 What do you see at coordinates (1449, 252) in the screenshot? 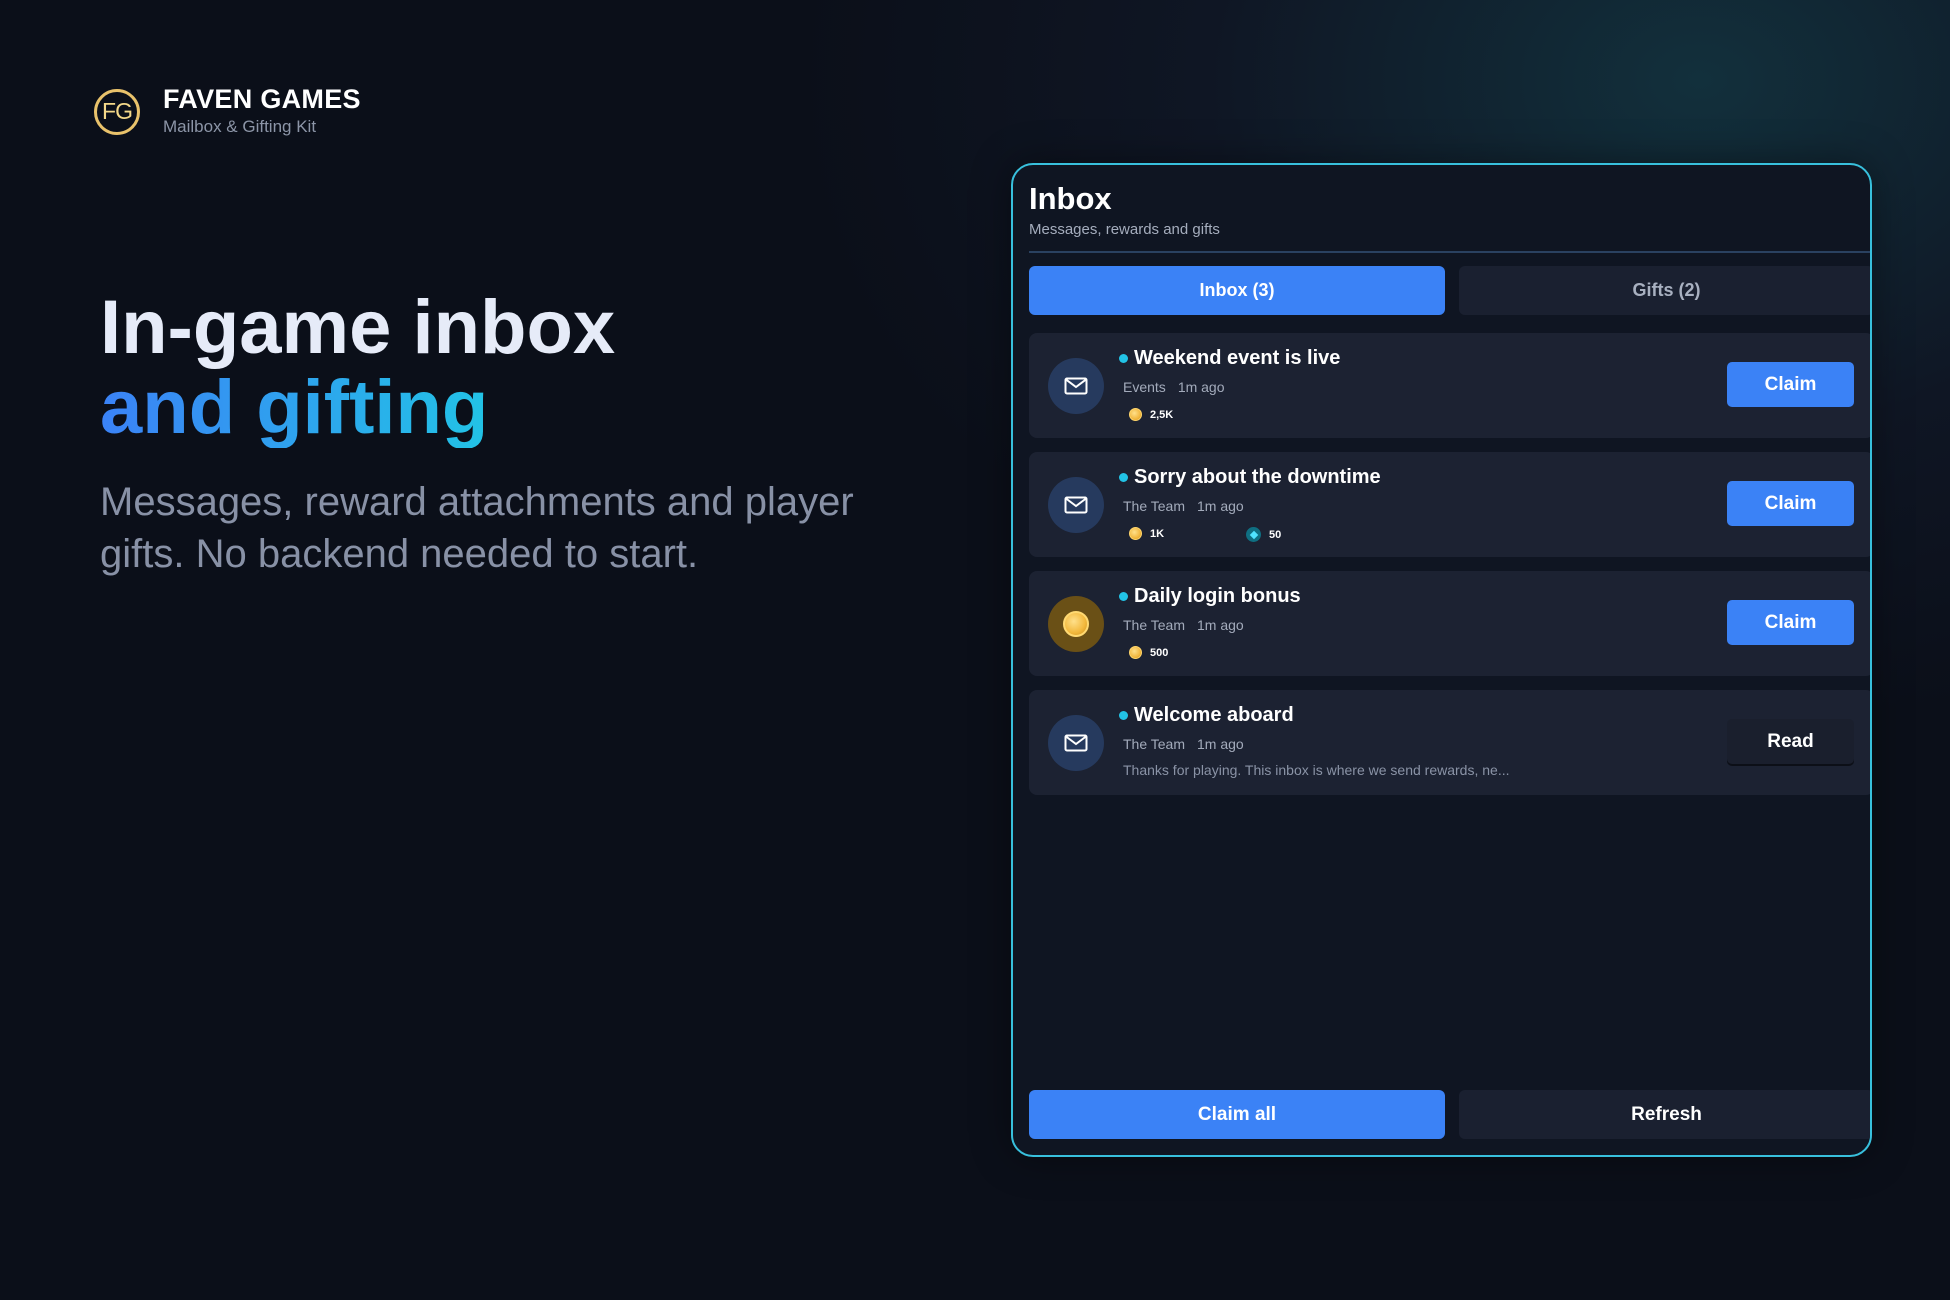
I see `panel-divider` at bounding box center [1449, 252].